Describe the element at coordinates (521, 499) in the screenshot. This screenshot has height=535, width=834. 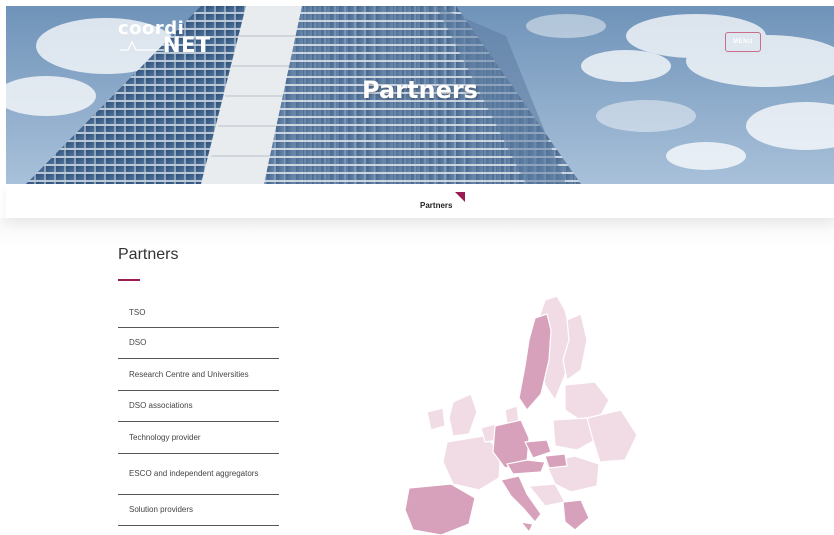
I see `map-italy` at that location.